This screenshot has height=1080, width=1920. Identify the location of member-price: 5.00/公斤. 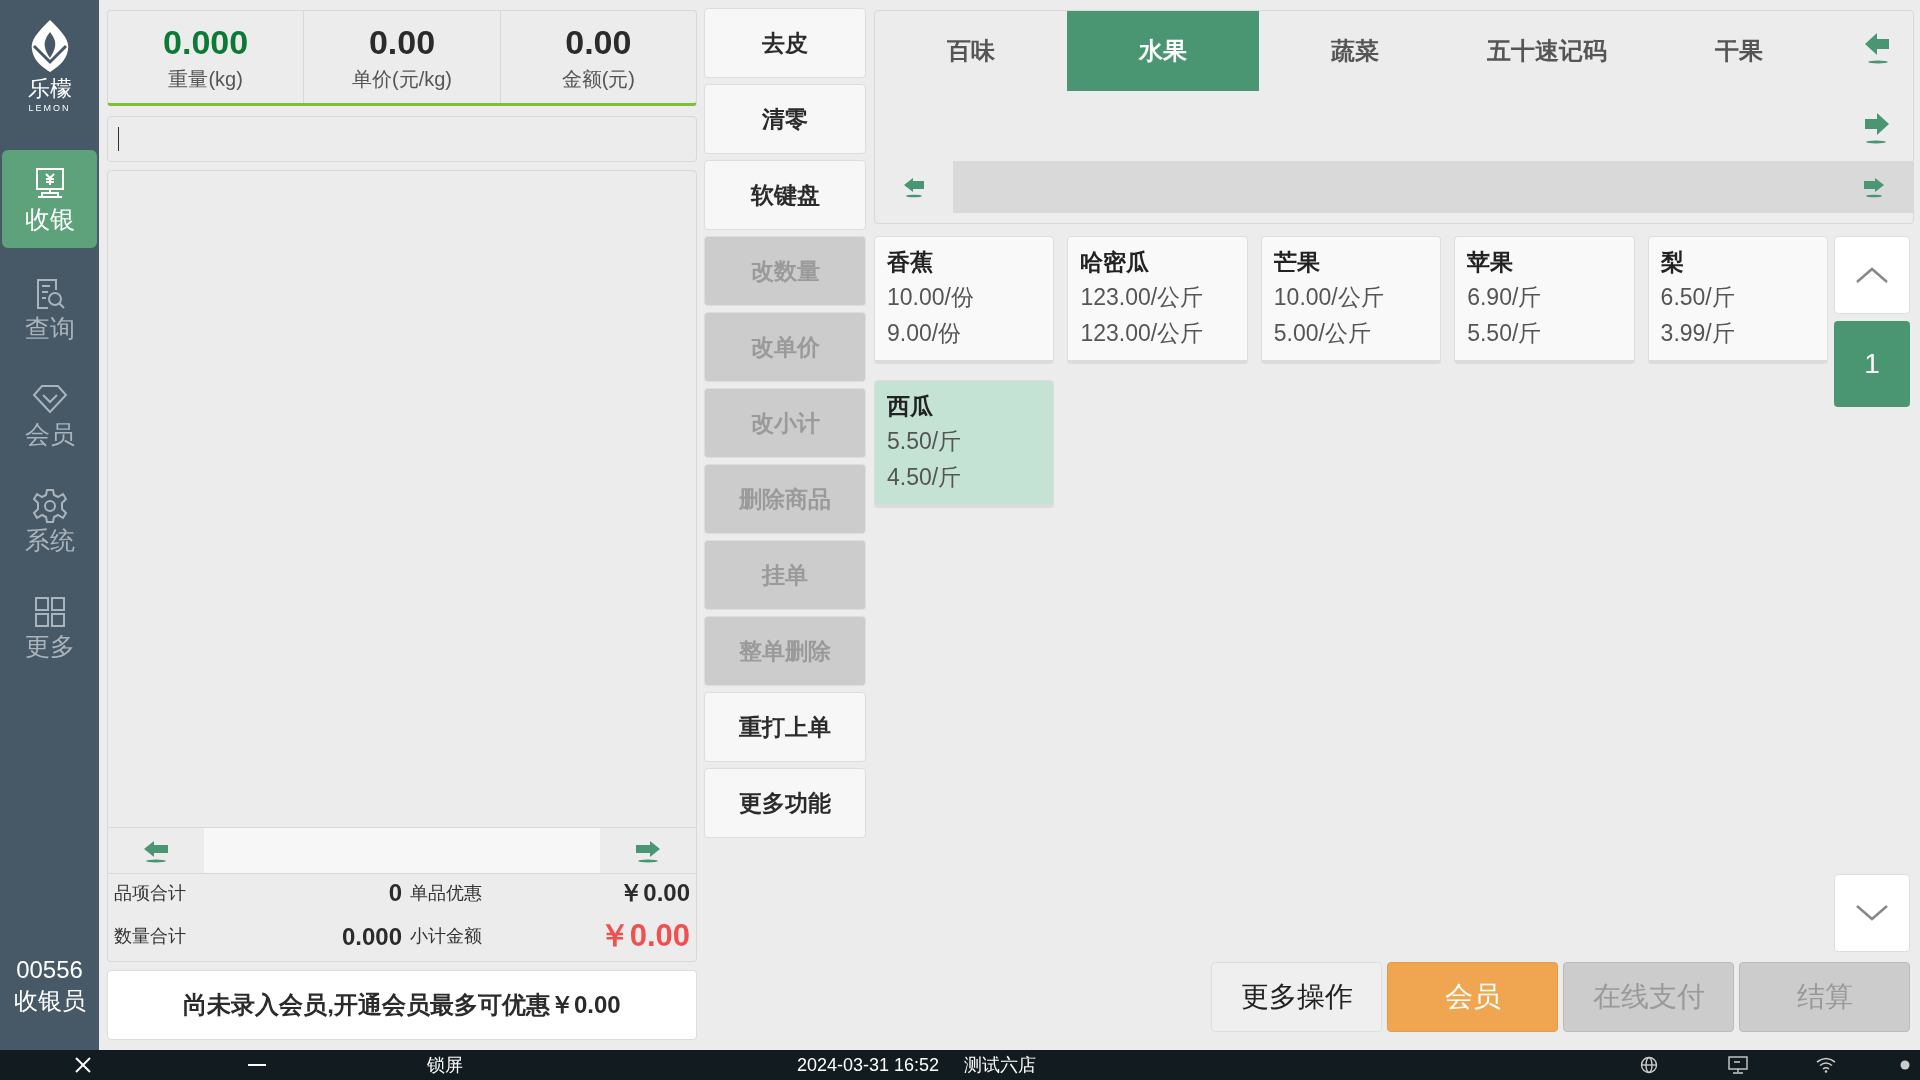
(1322, 333).